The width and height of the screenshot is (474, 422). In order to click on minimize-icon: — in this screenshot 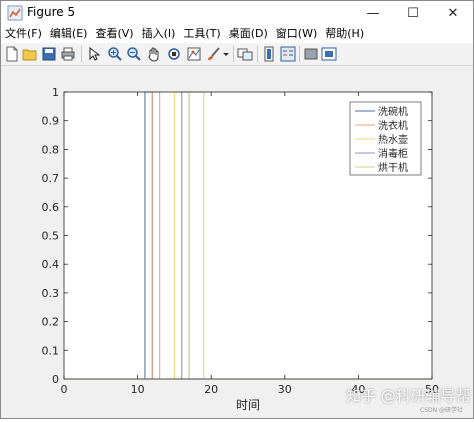, I will do `click(373, 13)`.